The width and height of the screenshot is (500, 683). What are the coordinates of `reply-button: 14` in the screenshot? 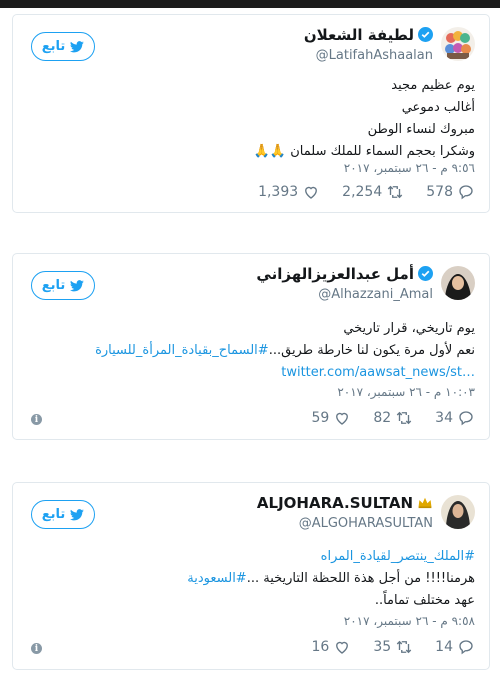 It's located at (455, 647).